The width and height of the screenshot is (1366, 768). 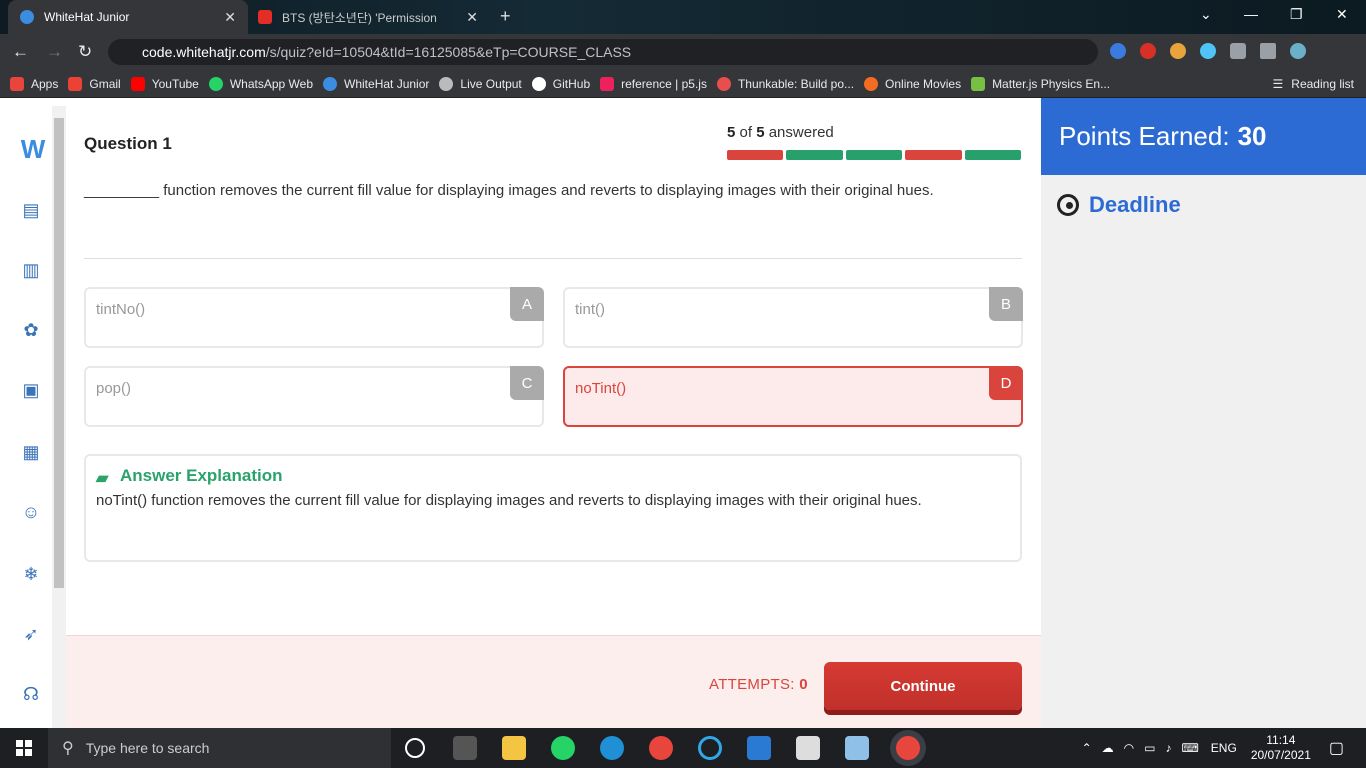 I want to click on chat-bot-icon: ☺, so click(x=31, y=513).